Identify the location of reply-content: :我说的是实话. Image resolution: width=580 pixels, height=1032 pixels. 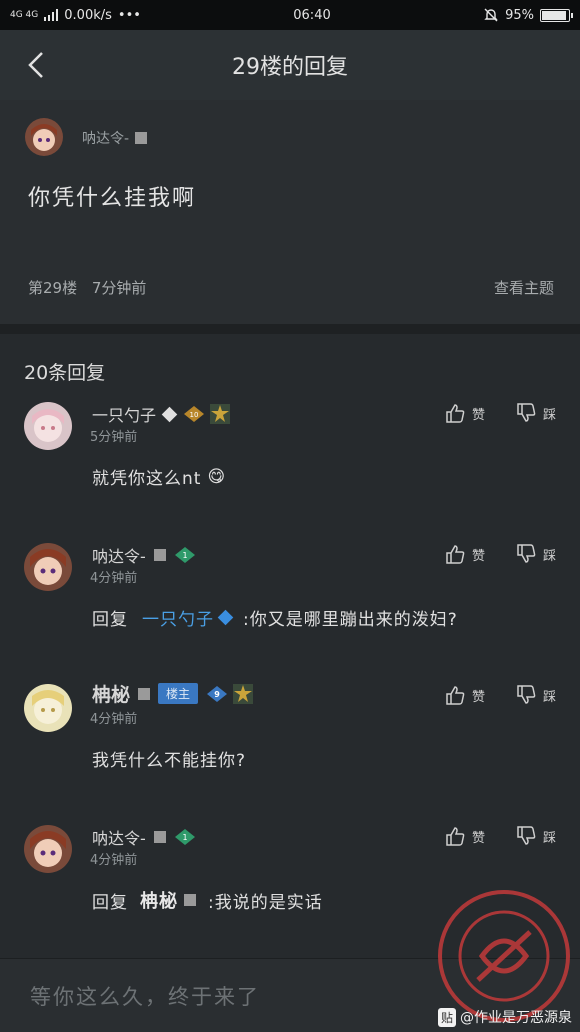
(265, 902).